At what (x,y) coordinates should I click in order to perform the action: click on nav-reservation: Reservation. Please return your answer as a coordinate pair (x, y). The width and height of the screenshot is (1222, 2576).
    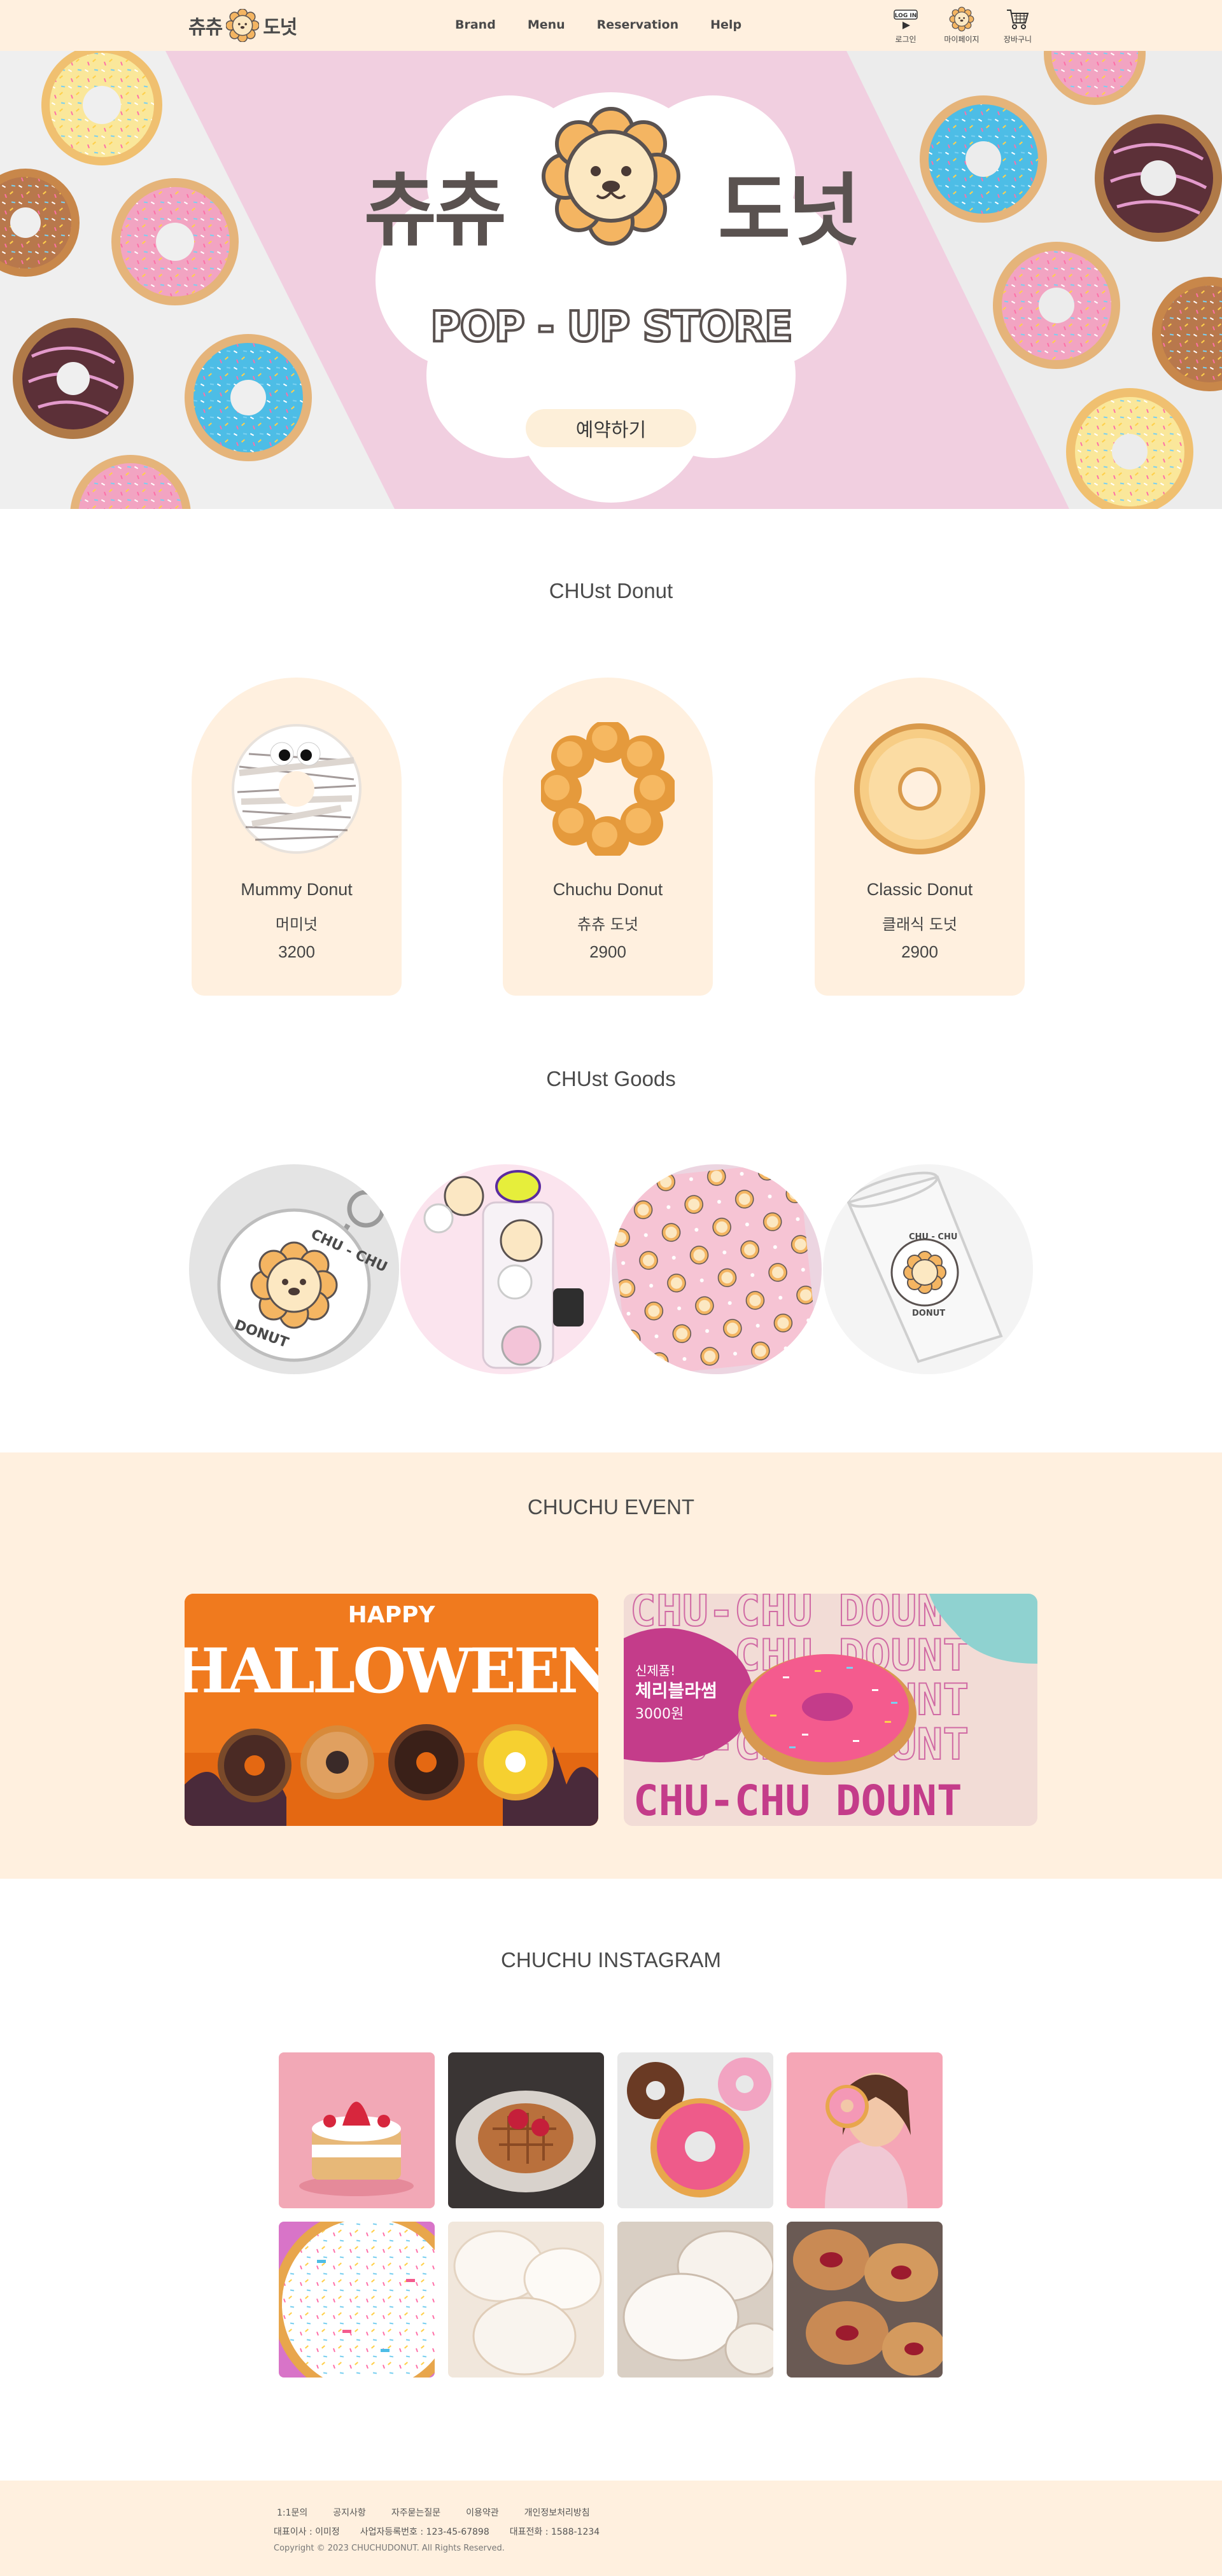
    Looking at the image, I should click on (637, 25).